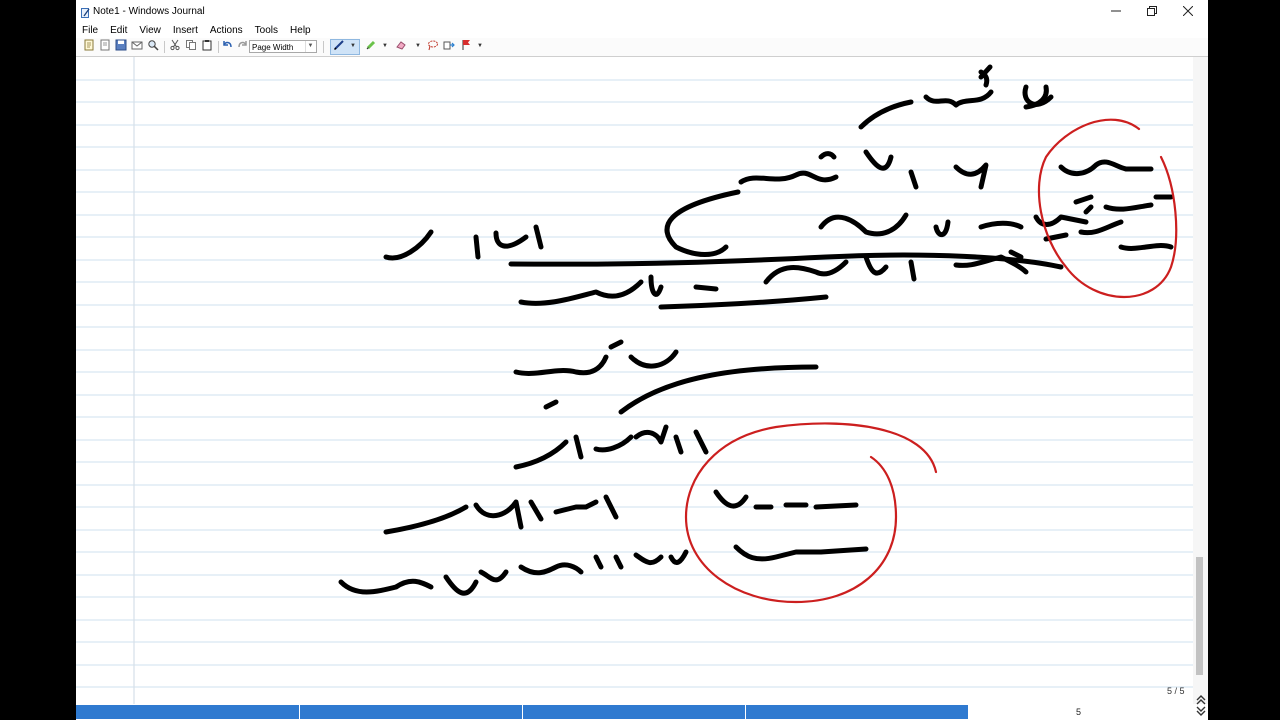  Describe the element at coordinates (185, 30) in the screenshot. I see `menu-insert: Insert` at that location.